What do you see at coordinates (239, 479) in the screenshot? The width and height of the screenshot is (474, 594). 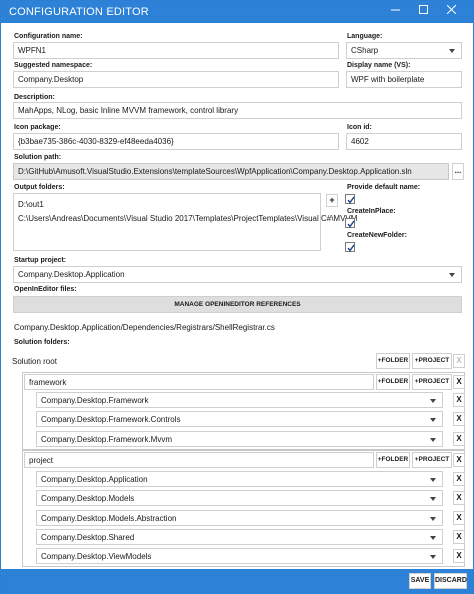 I see `project-select: Company.Desktop.Application` at bounding box center [239, 479].